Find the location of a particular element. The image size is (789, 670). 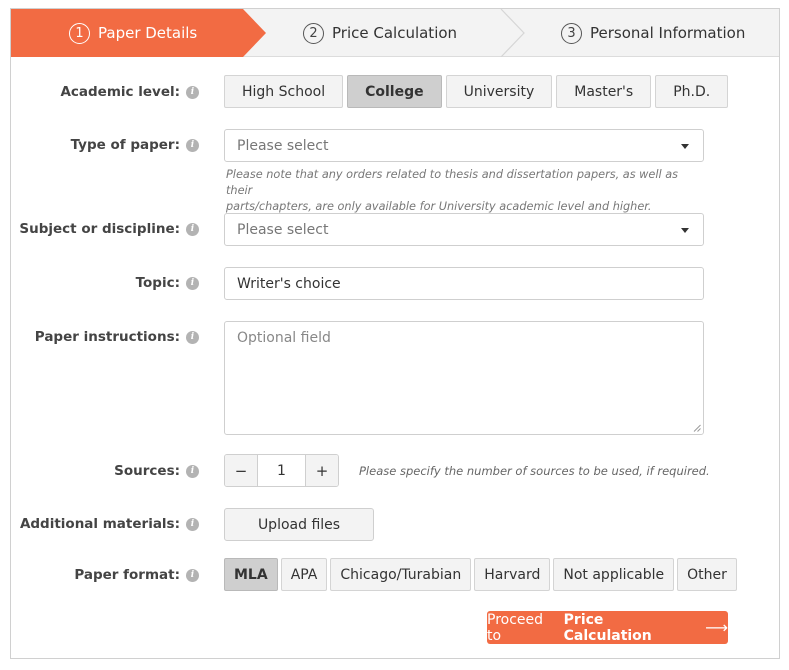

topic-label: Topic: i is located at coordinates (167, 283).